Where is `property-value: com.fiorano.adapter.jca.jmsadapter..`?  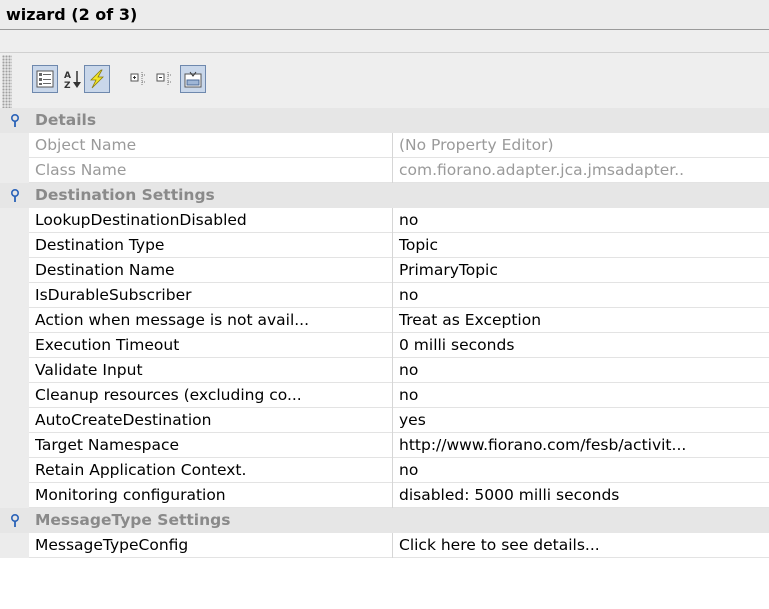
property-value: com.fiorano.adapter.jca.jmsadapter.. is located at coordinates (580, 170).